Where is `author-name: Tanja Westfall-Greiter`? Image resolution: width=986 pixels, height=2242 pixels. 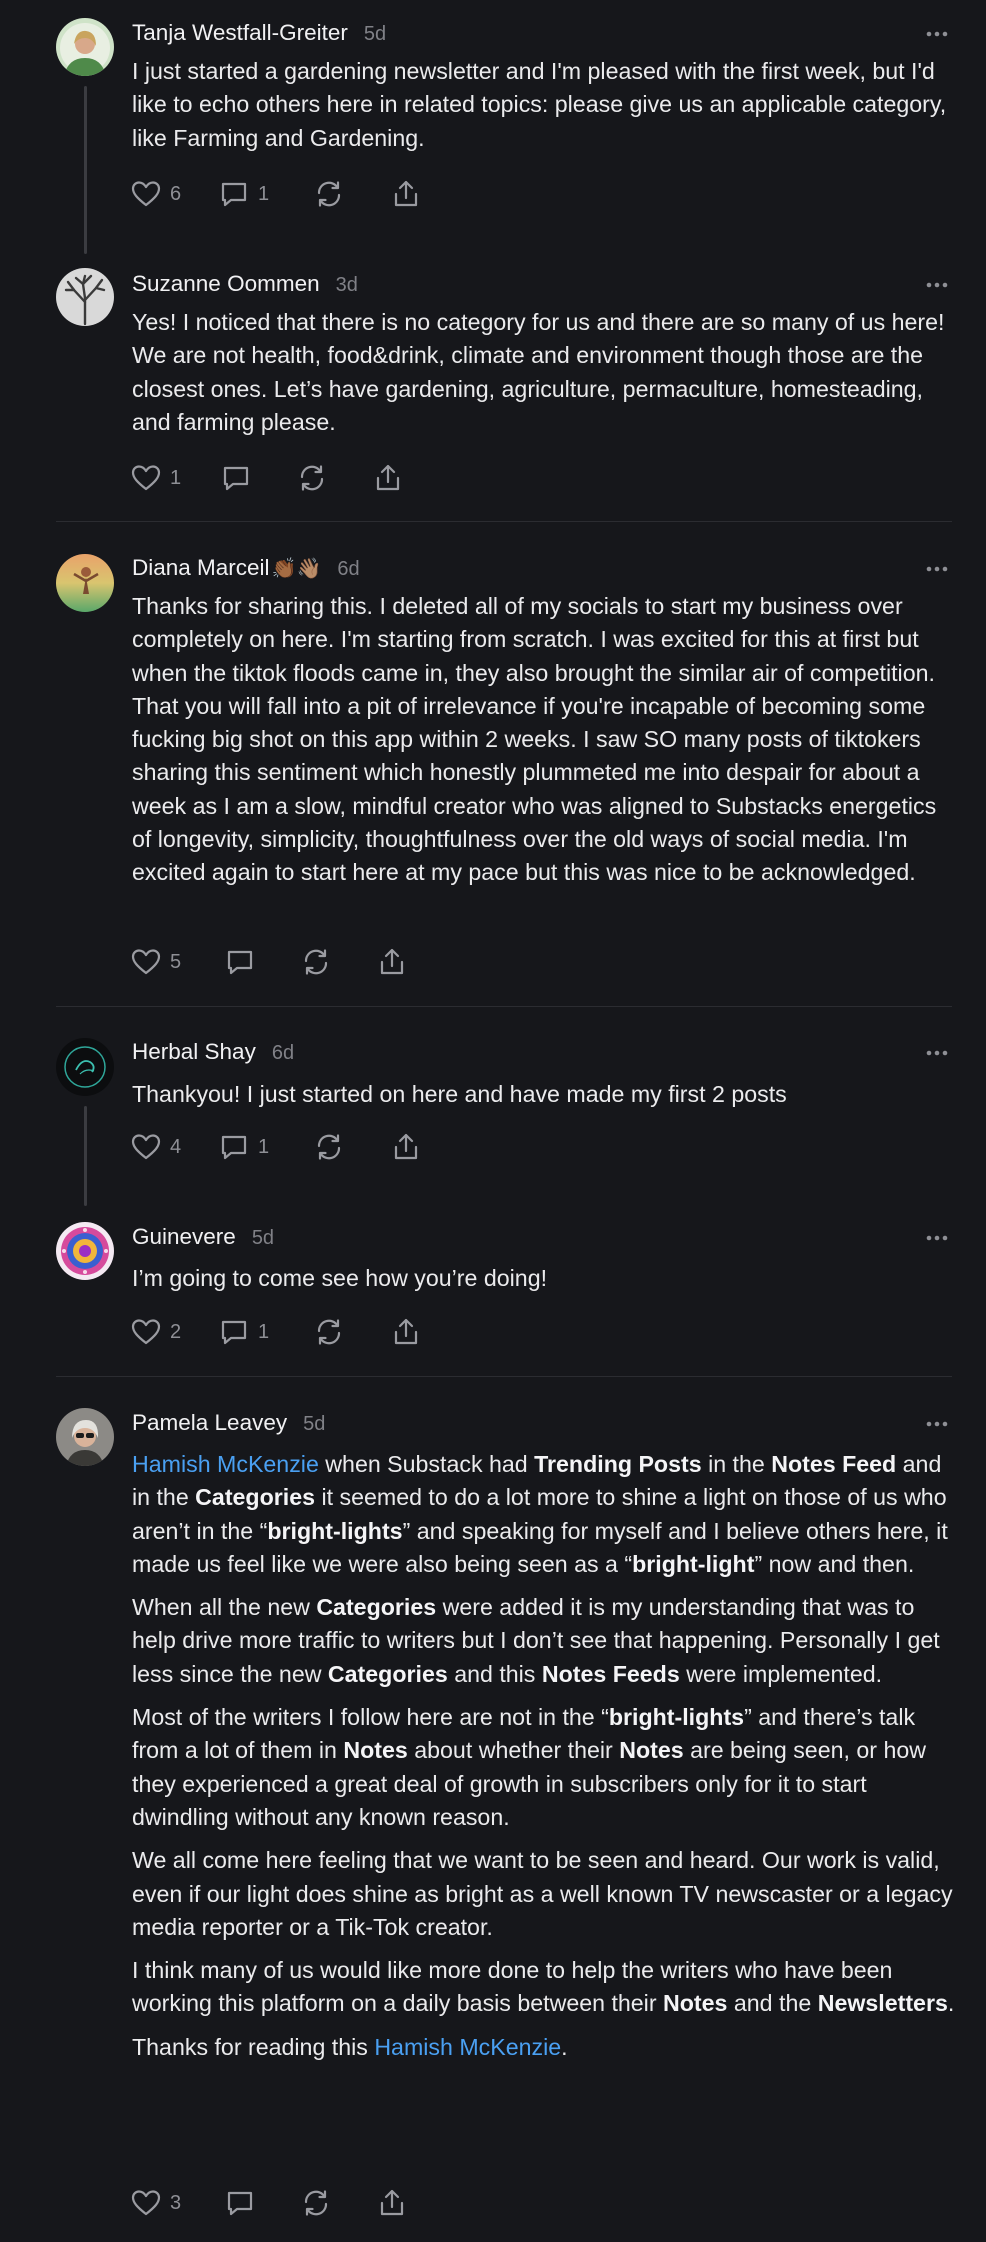
author-name: Tanja Westfall-Greiter is located at coordinates (240, 33).